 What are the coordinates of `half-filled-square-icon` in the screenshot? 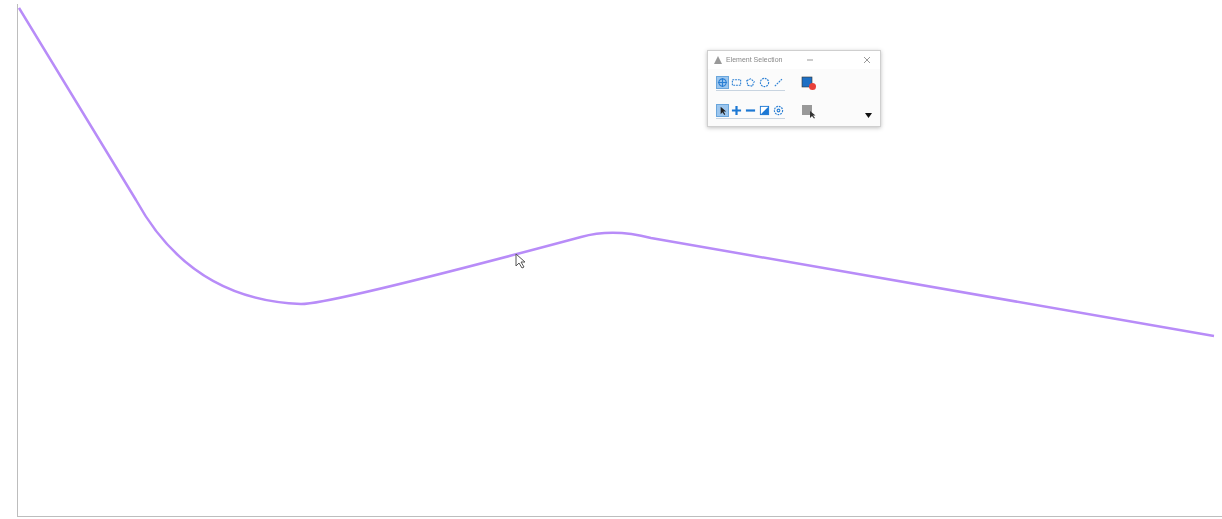 It's located at (764, 111).